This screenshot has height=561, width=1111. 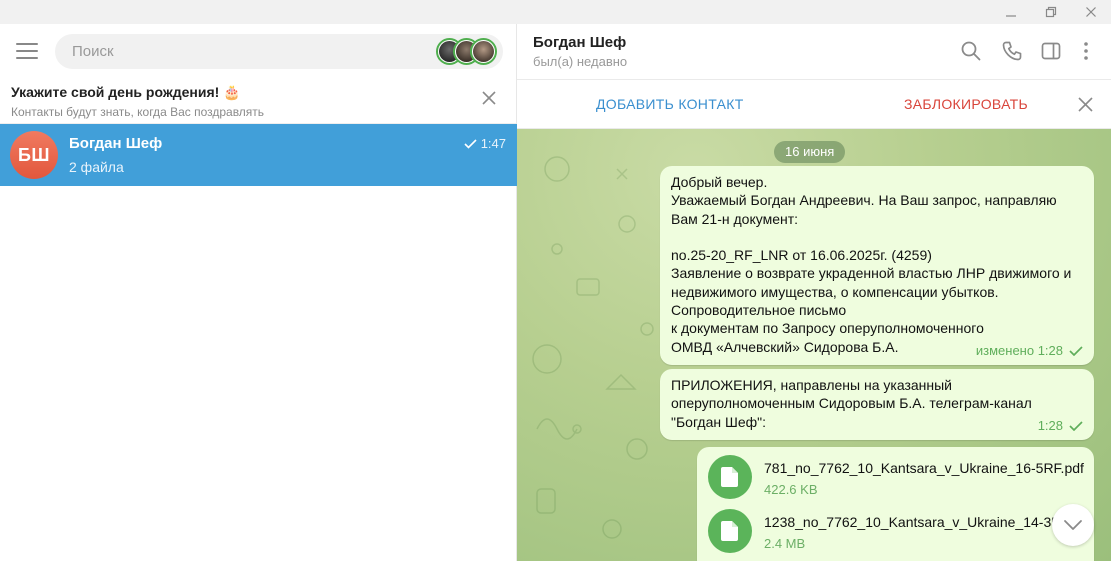 I want to click on avatar: БШ, so click(x=34, y=155).